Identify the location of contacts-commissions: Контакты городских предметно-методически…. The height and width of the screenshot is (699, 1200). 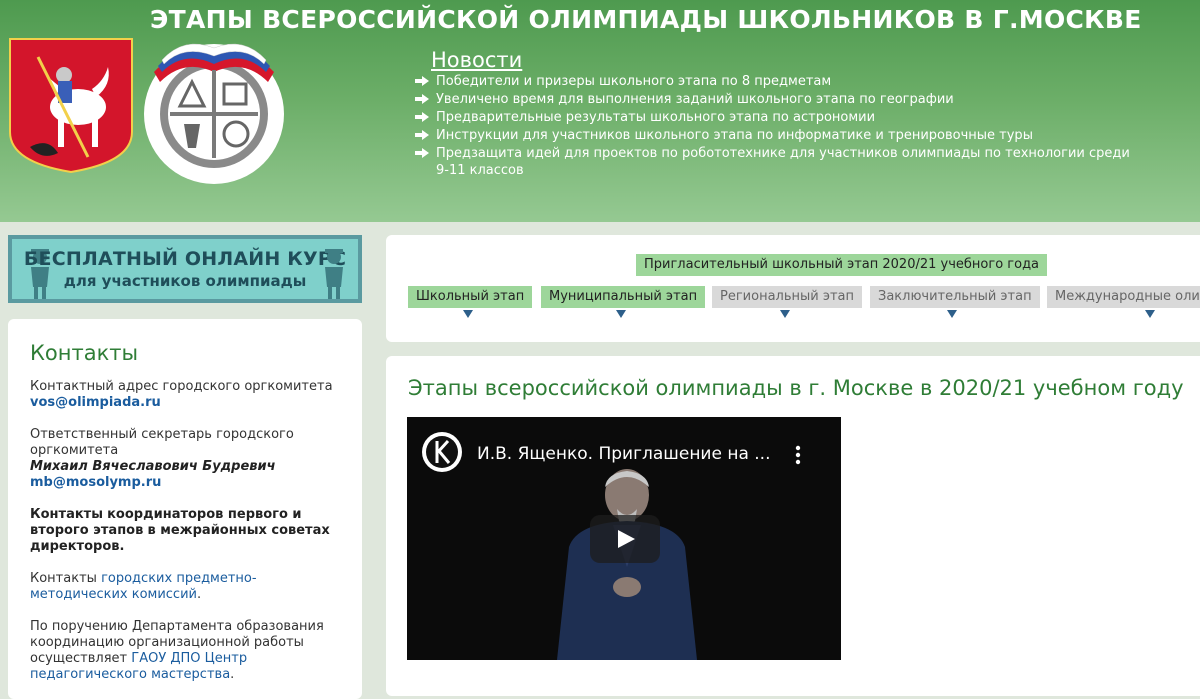
(185, 587).